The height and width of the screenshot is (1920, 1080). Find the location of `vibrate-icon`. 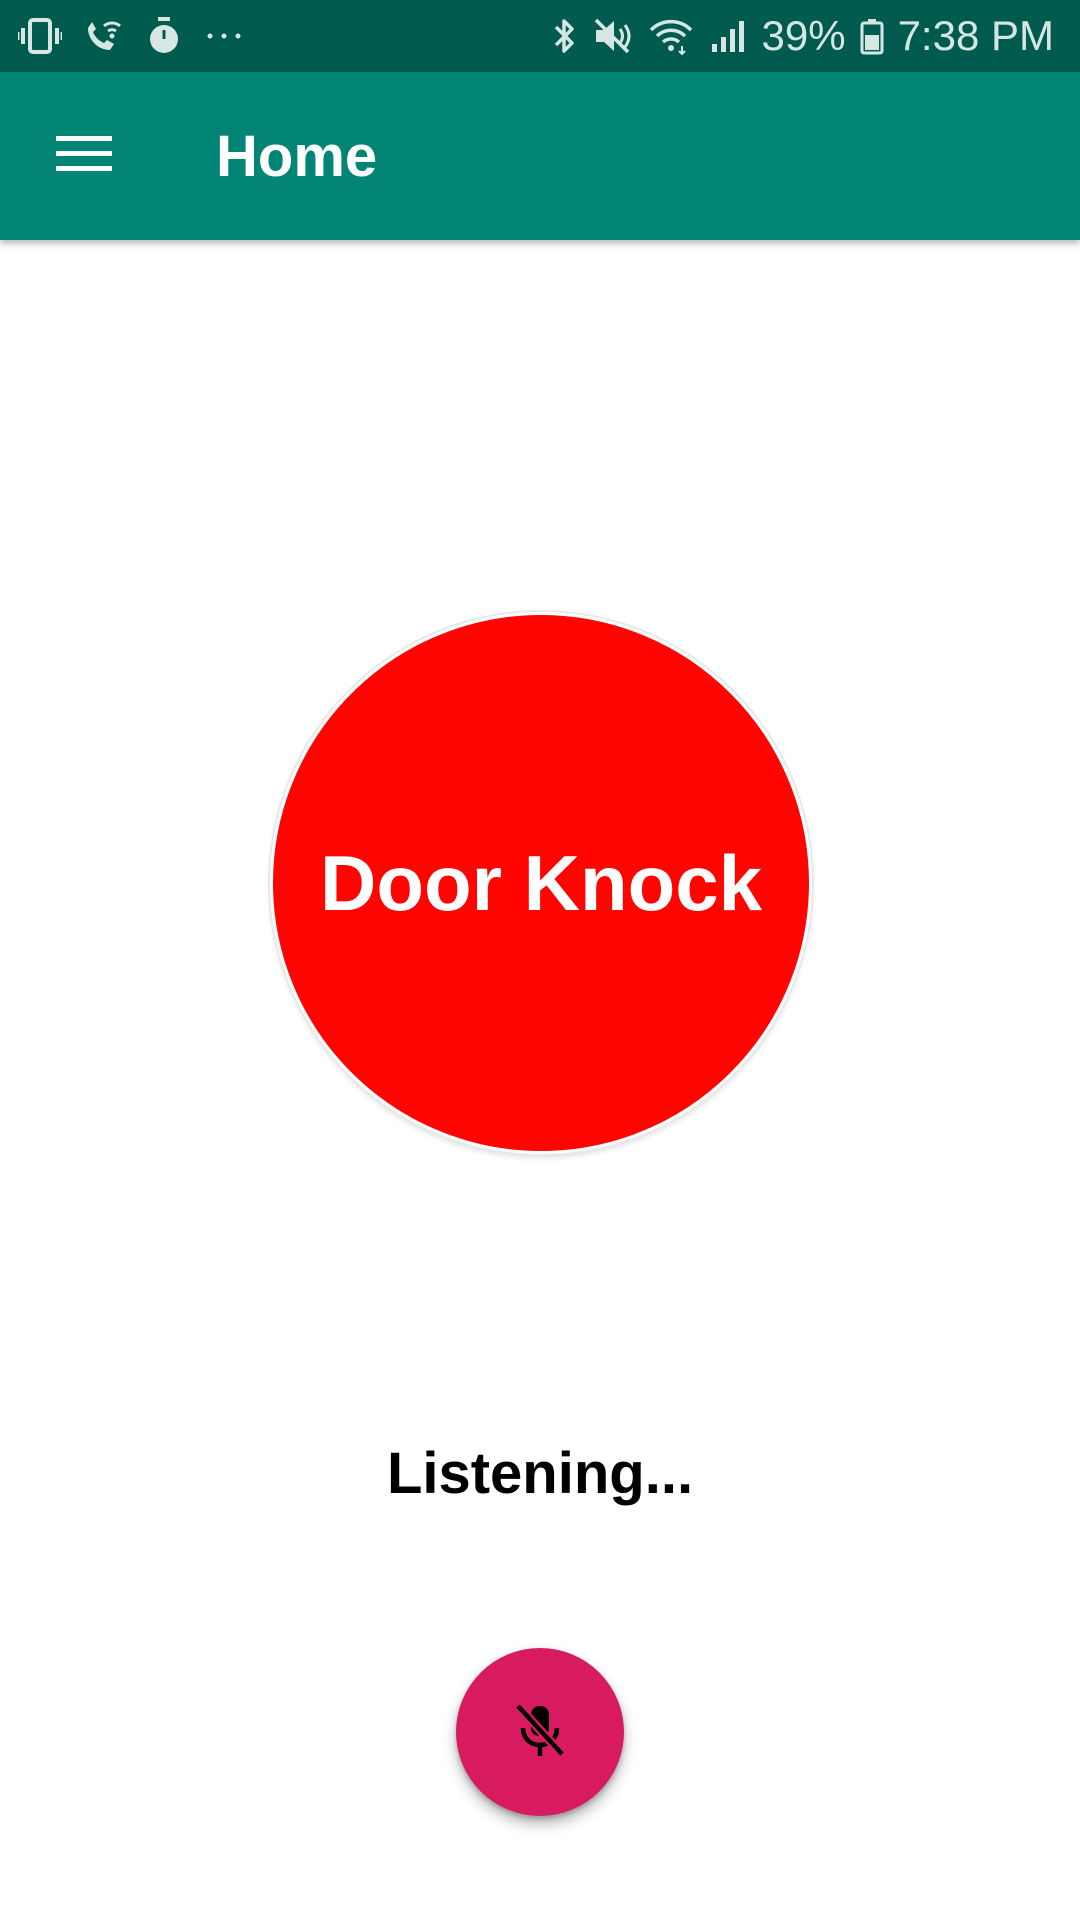

vibrate-icon is located at coordinates (40, 36).